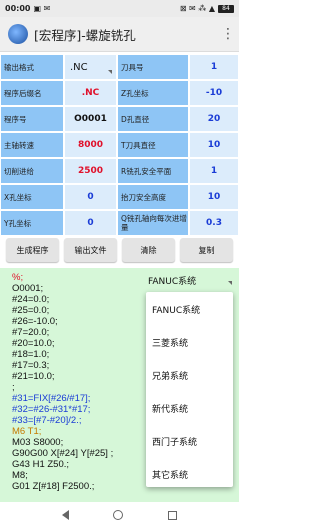 The image size is (320, 528). What do you see at coordinates (214, 171) in the screenshot?
I see `r-safety-plane-input: 1` at bounding box center [214, 171].